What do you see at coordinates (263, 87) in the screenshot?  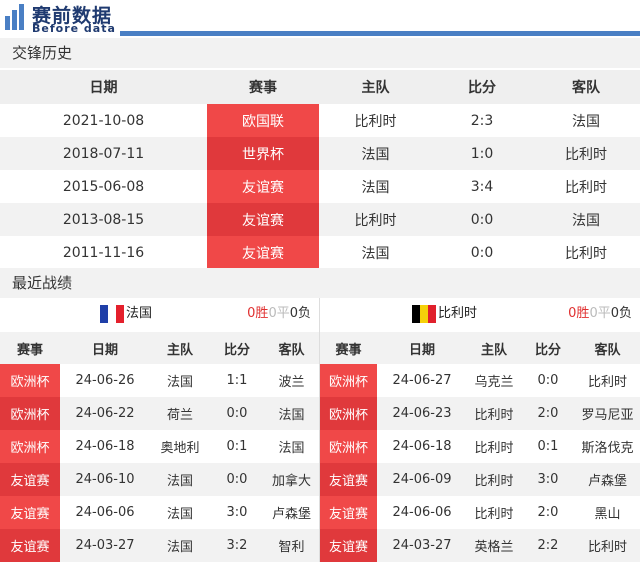 I see `h2h-col-competition: 赛事` at bounding box center [263, 87].